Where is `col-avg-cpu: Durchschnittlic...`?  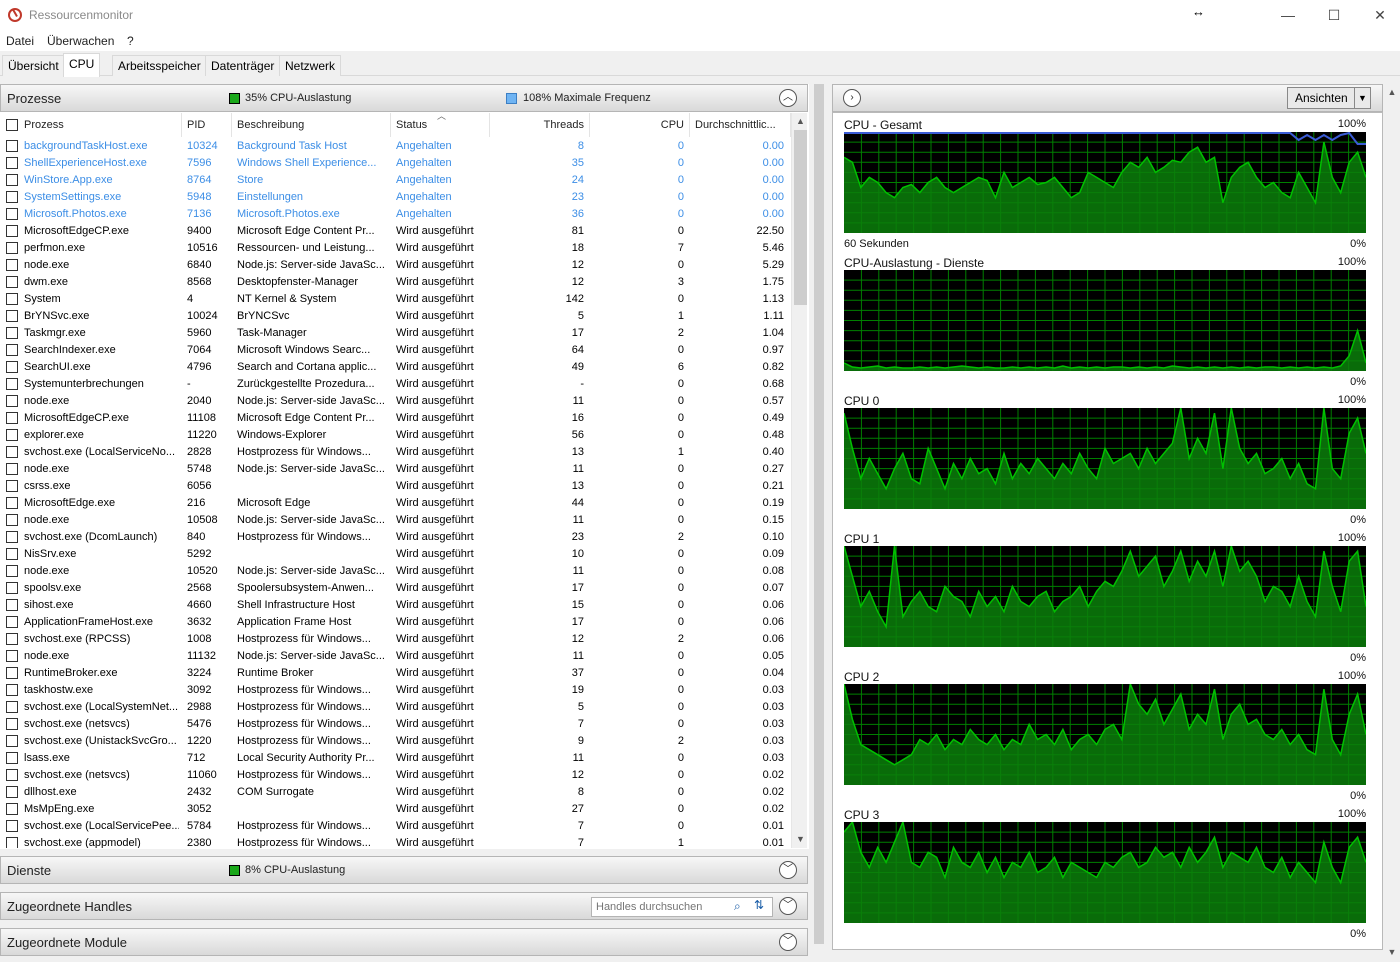
col-avg-cpu: Durchschnittlic... is located at coordinates (740, 125).